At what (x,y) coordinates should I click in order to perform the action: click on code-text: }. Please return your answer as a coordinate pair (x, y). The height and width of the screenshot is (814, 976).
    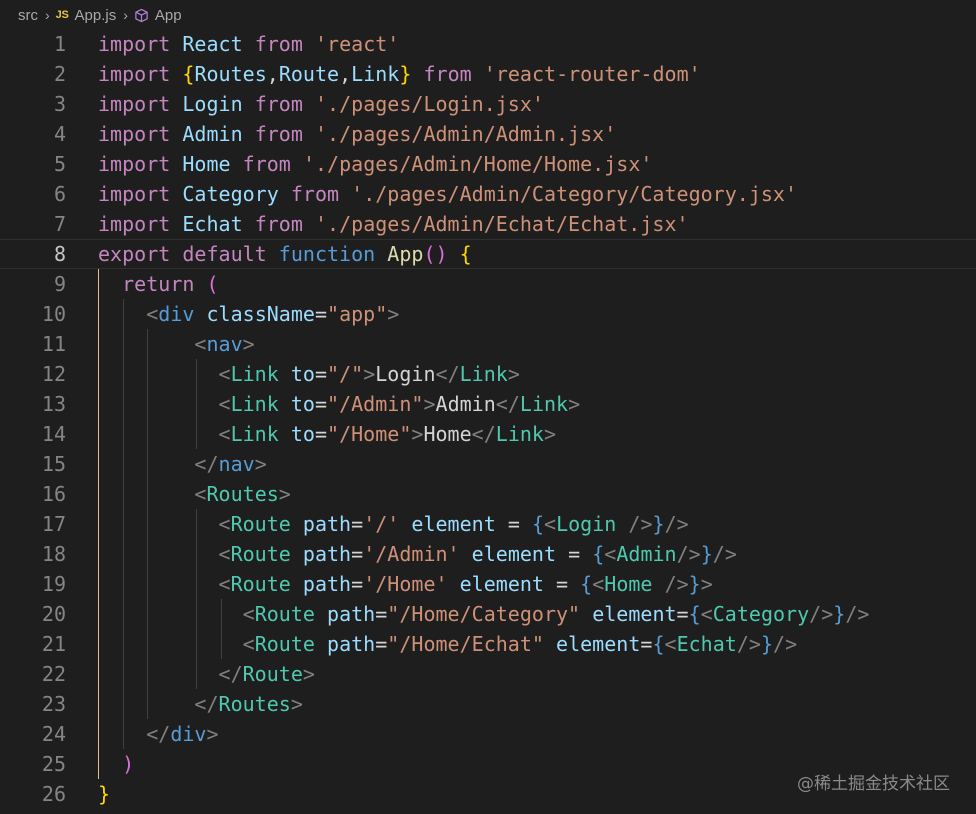
    Looking at the image, I should click on (104, 794).